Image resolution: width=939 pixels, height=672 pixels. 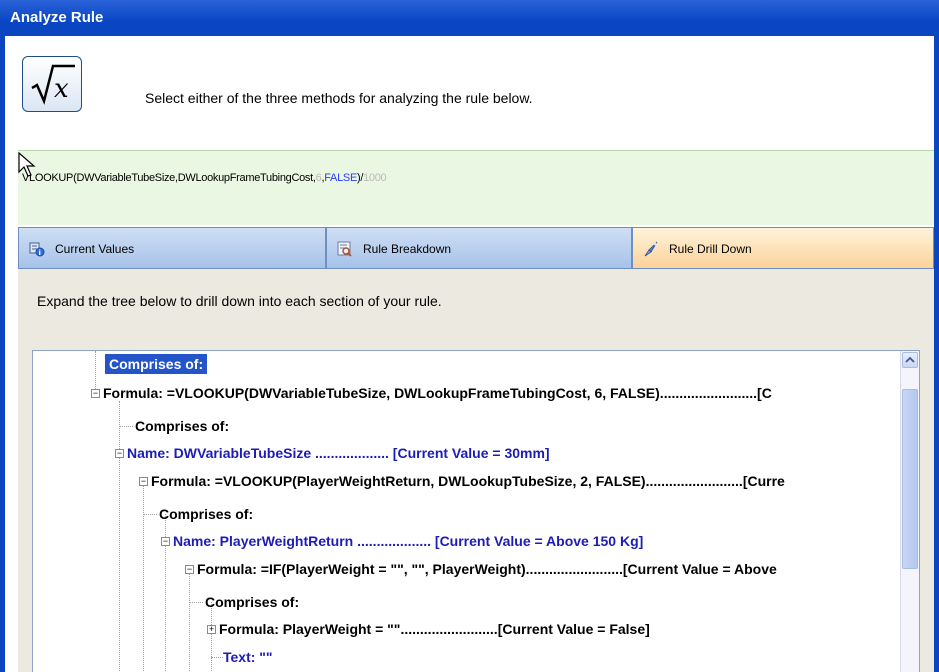 I want to click on svg-text: x, so click(x=61, y=89).